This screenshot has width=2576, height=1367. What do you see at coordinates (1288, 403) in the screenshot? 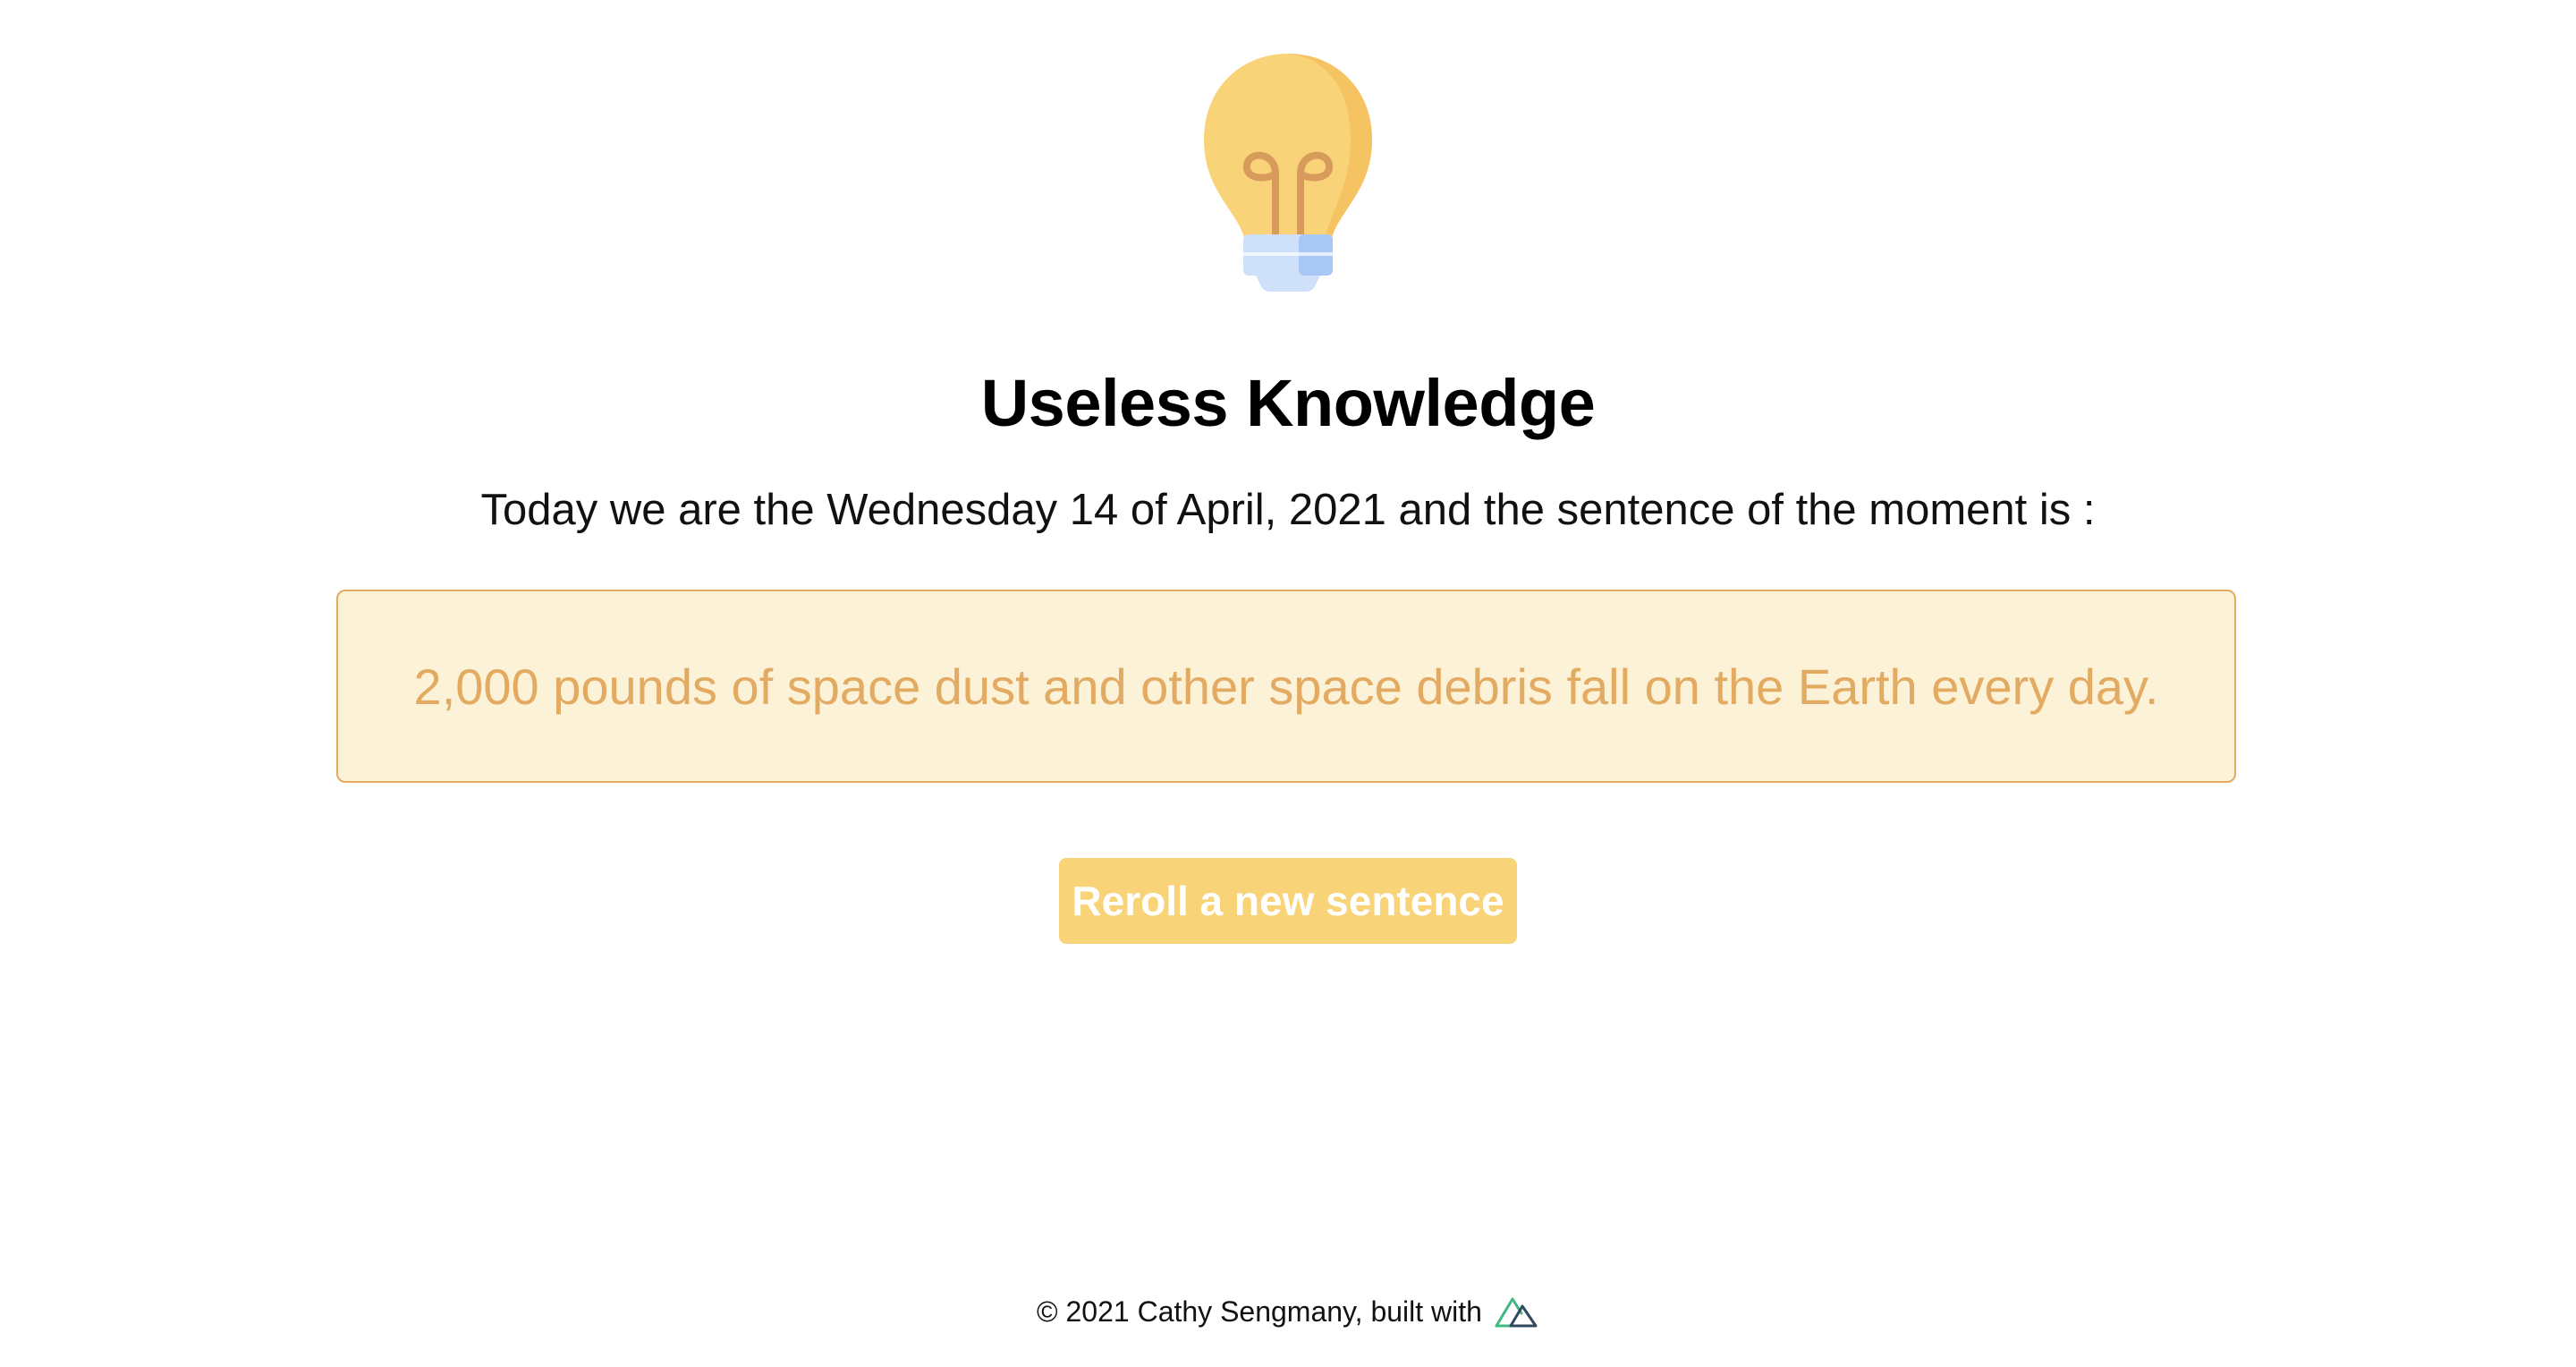
I see `page-title: Useless Knowledge` at bounding box center [1288, 403].